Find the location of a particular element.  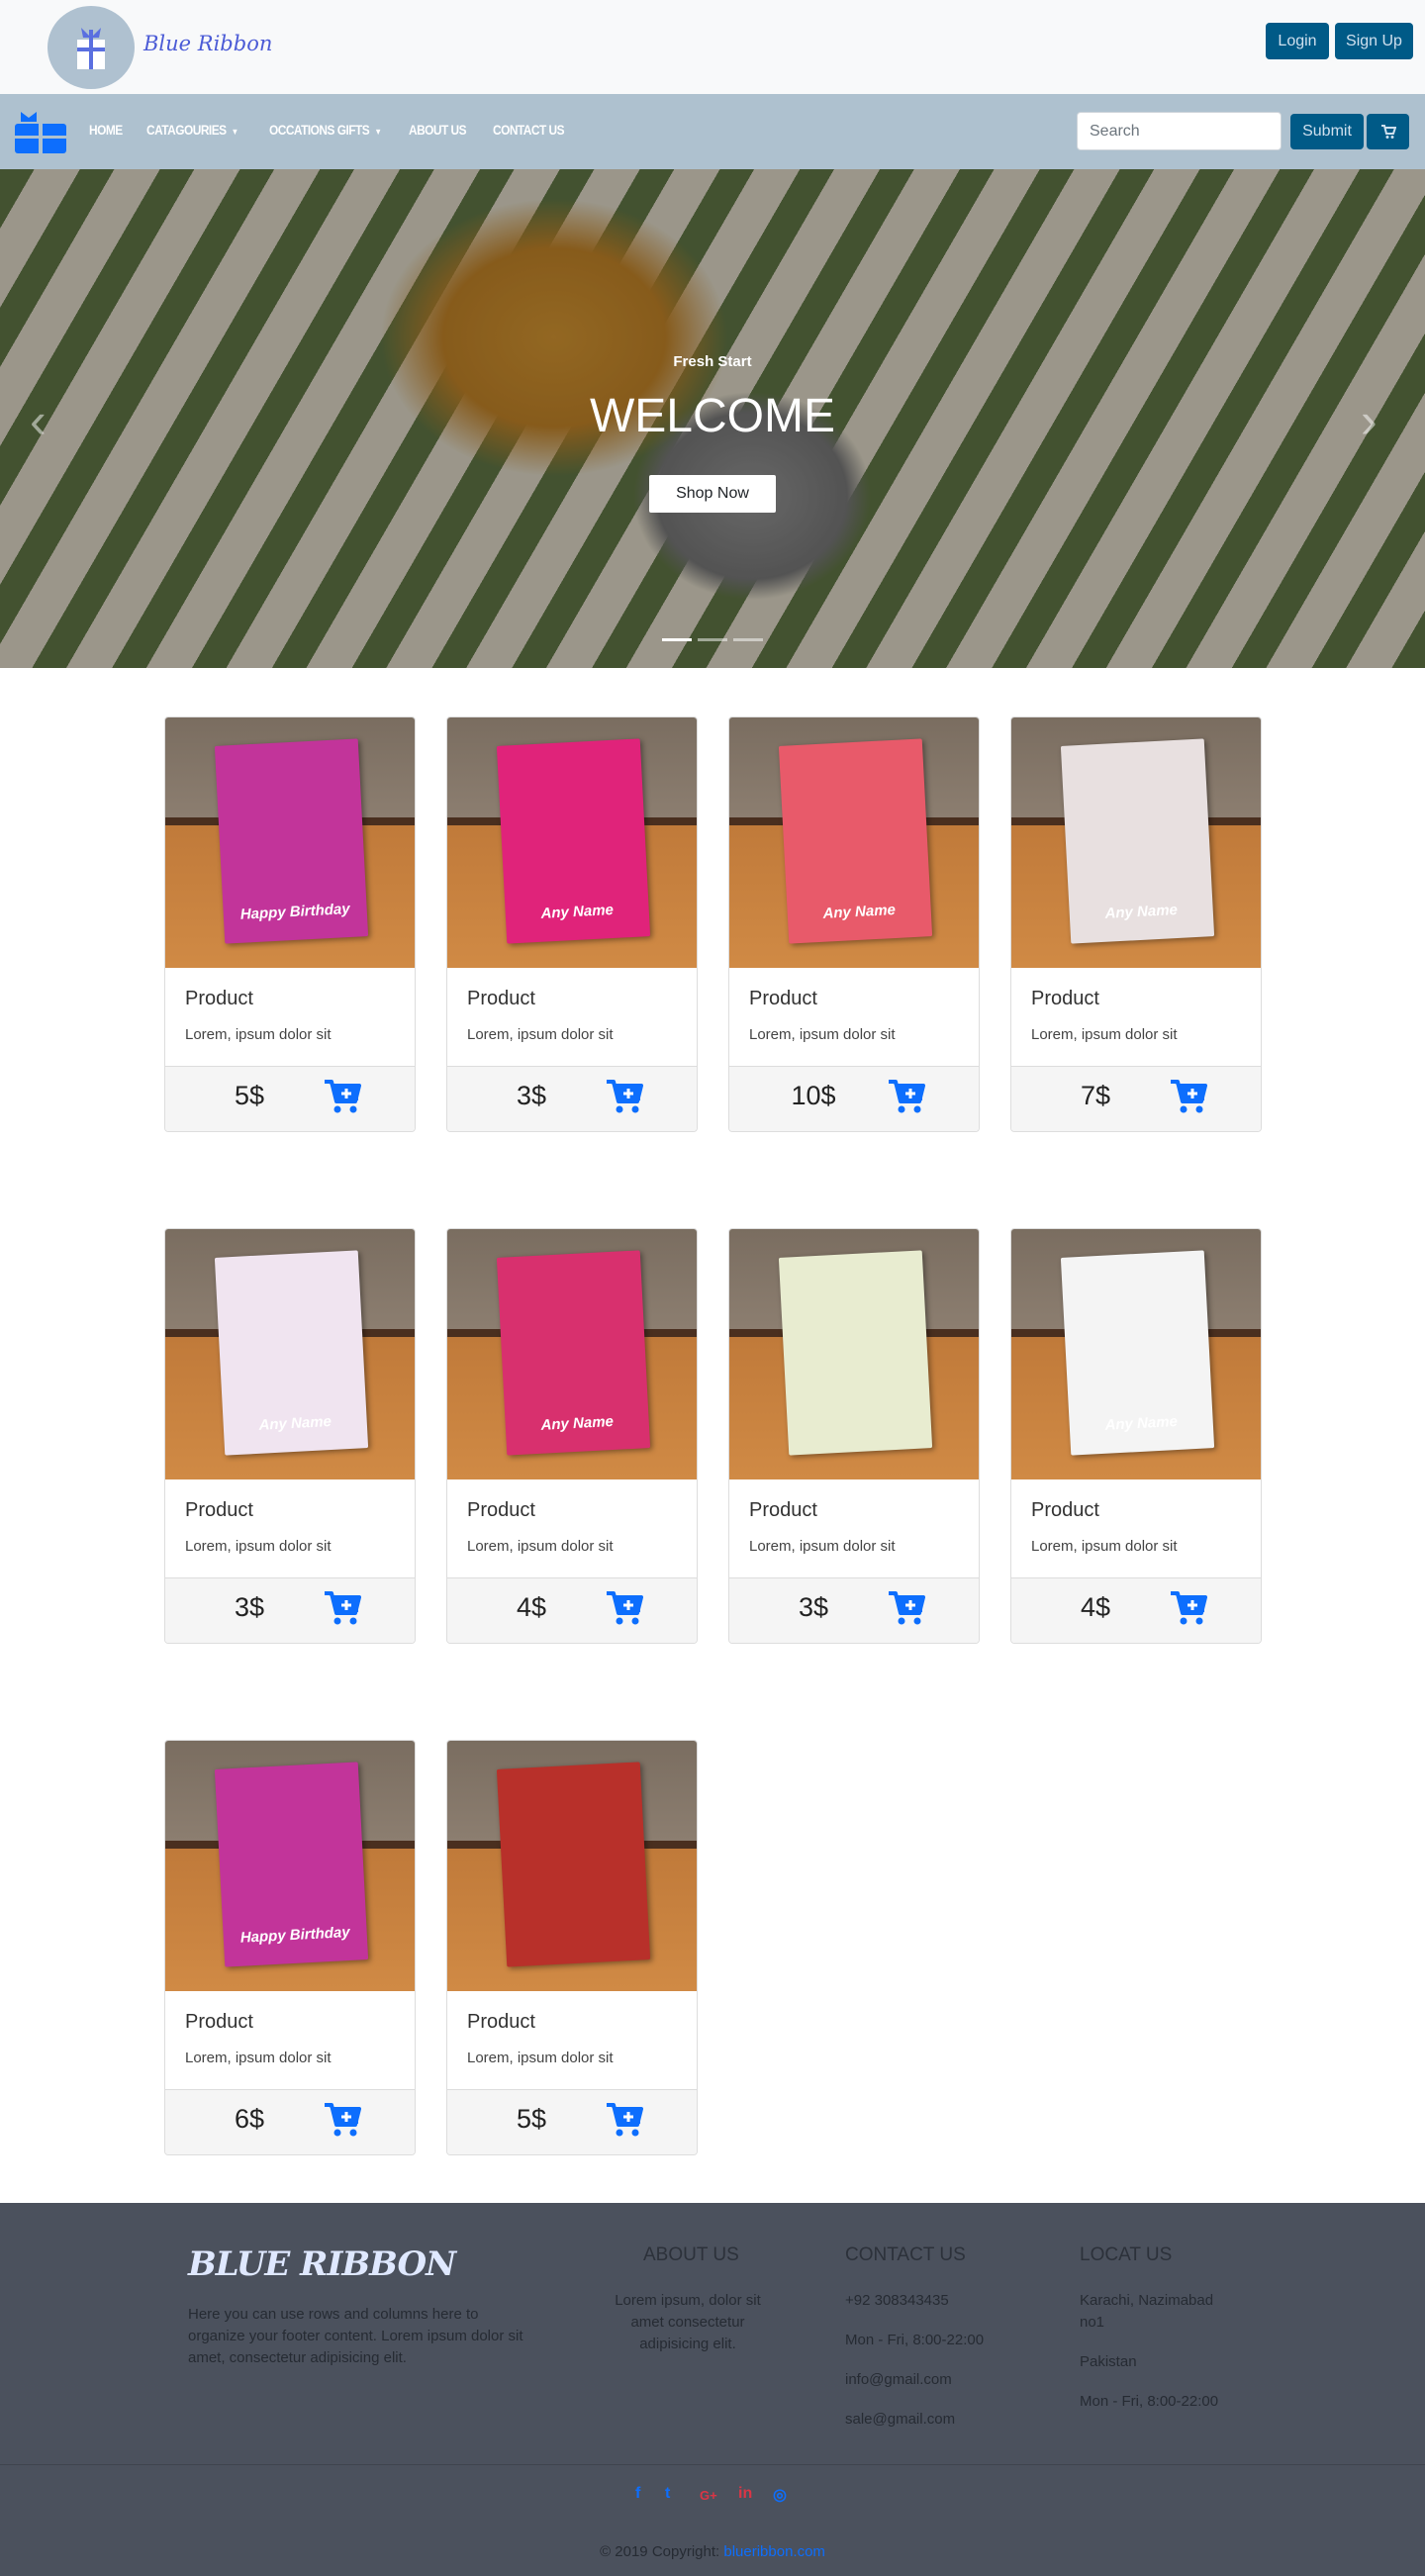

product-footer: 6$ is located at coordinates (290, 2121).